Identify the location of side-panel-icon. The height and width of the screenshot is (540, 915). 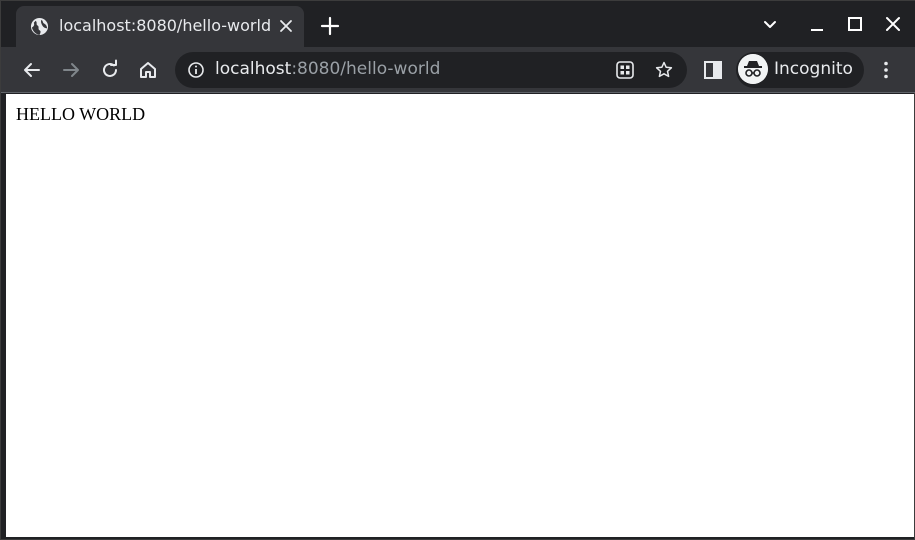
(713, 70).